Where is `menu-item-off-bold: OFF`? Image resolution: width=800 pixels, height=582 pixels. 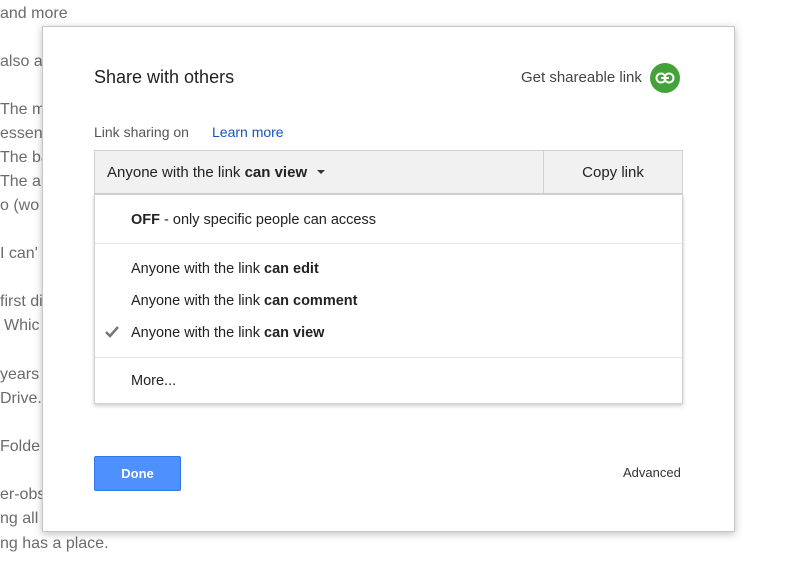
menu-item-off-bold: OFF is located at coordinates (145, 220).